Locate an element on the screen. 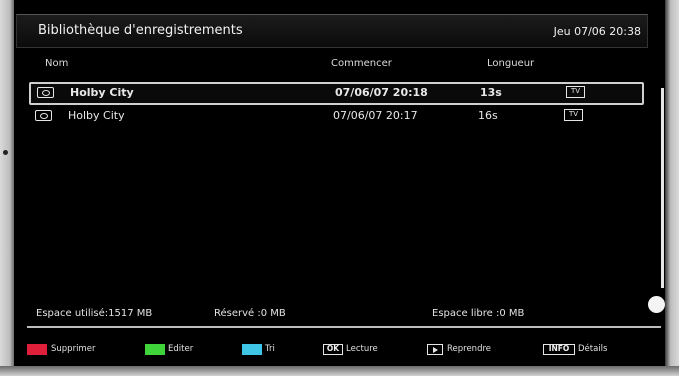  space-used: Espace utilisé:1517 MB is located at coordinates (94, 313).